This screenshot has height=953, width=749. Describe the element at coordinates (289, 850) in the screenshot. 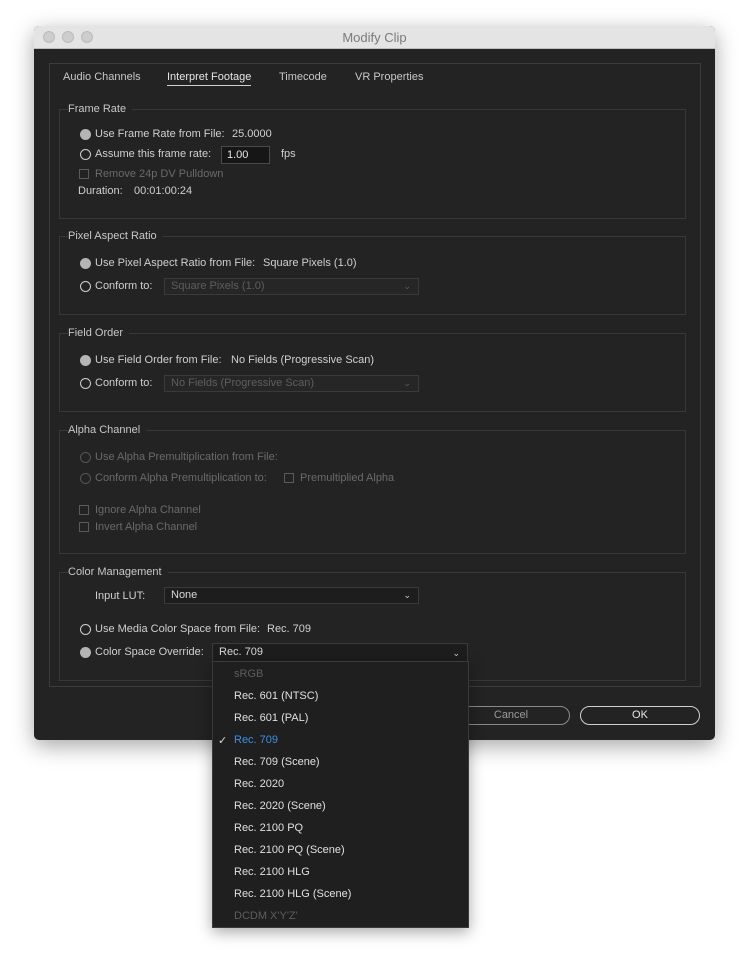

I see `dropdown-item-rec2100-pq-scene: Rec. 2100 PQ (Scene)` at that location.